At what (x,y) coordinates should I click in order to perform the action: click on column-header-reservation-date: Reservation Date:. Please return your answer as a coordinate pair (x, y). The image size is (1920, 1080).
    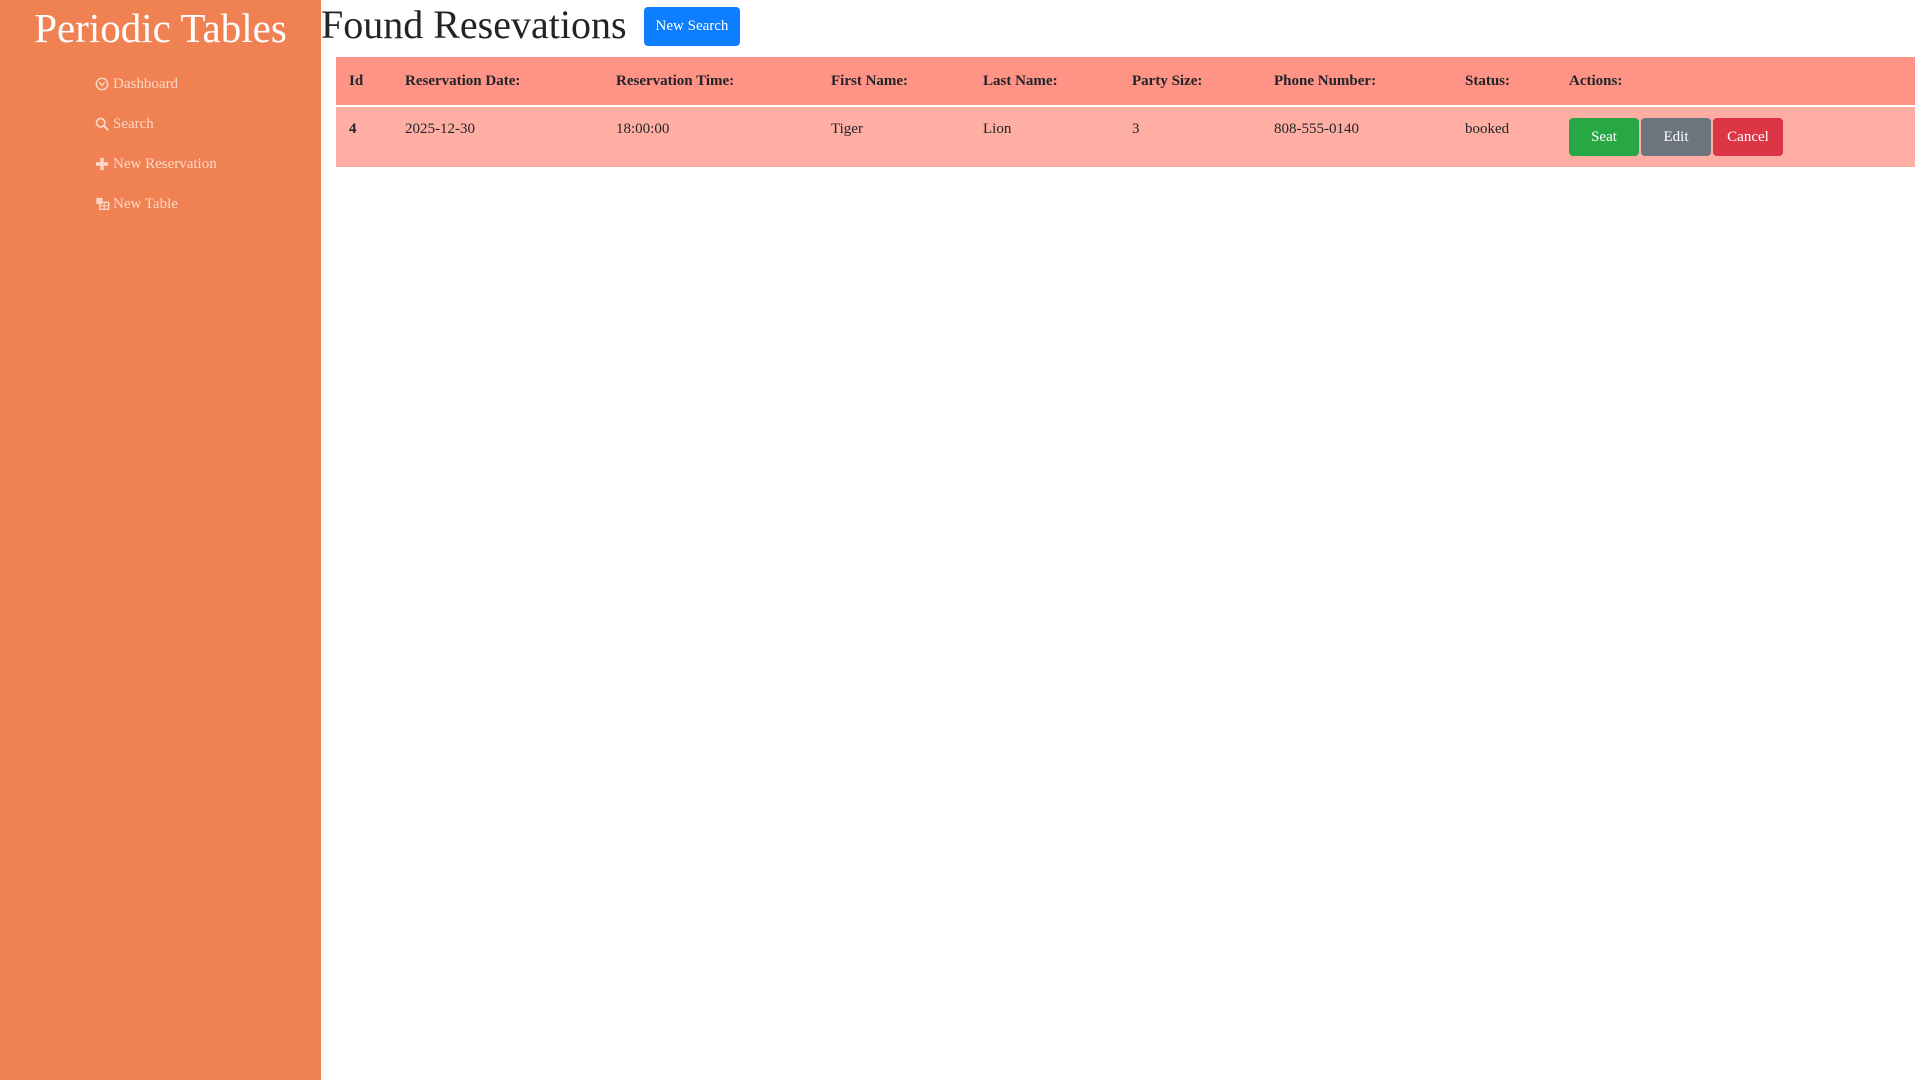
    Looking at the image, I should click on (463, 80).